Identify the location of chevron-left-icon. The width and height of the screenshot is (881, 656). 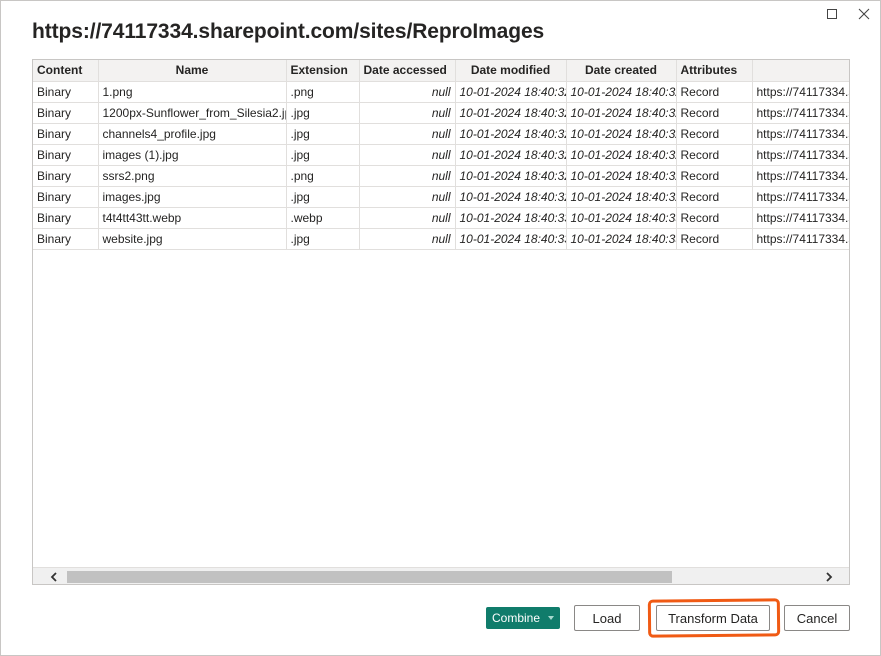
(53, 576).